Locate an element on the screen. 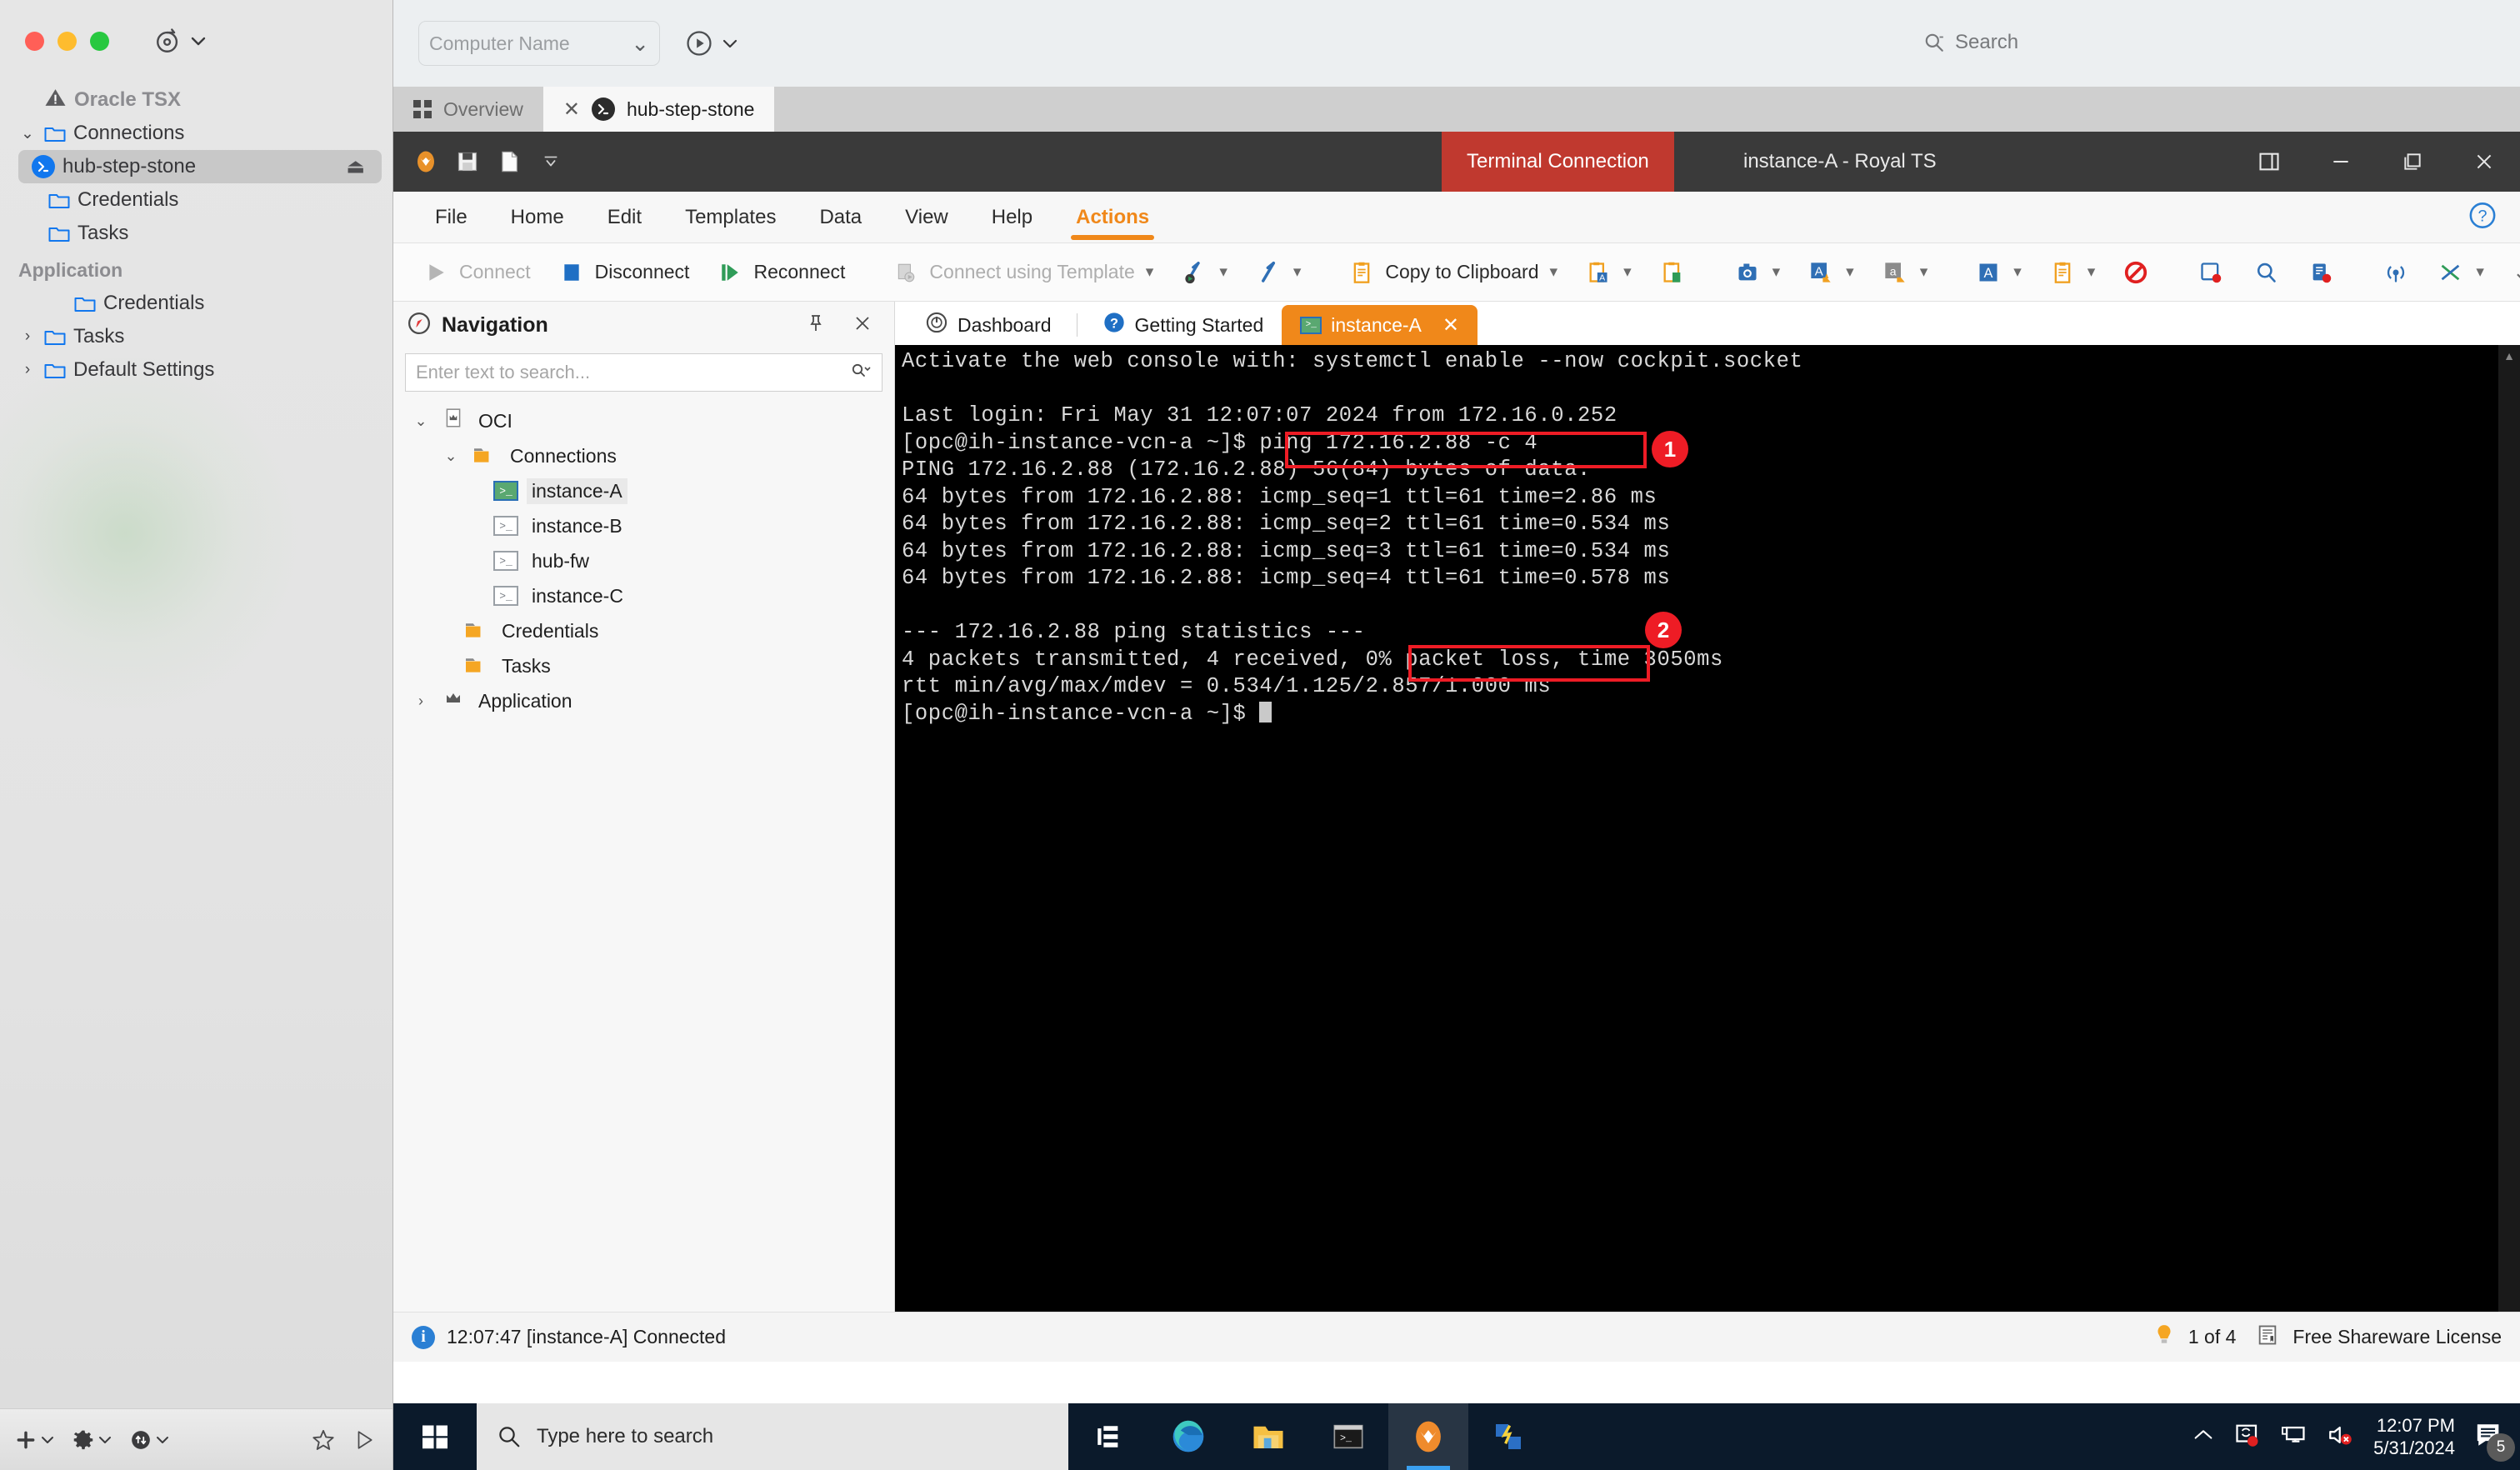 This screenshot has width=2520, height=1470. sidebar-app-credentials: > Credentials is located at coordinates (196, 303).